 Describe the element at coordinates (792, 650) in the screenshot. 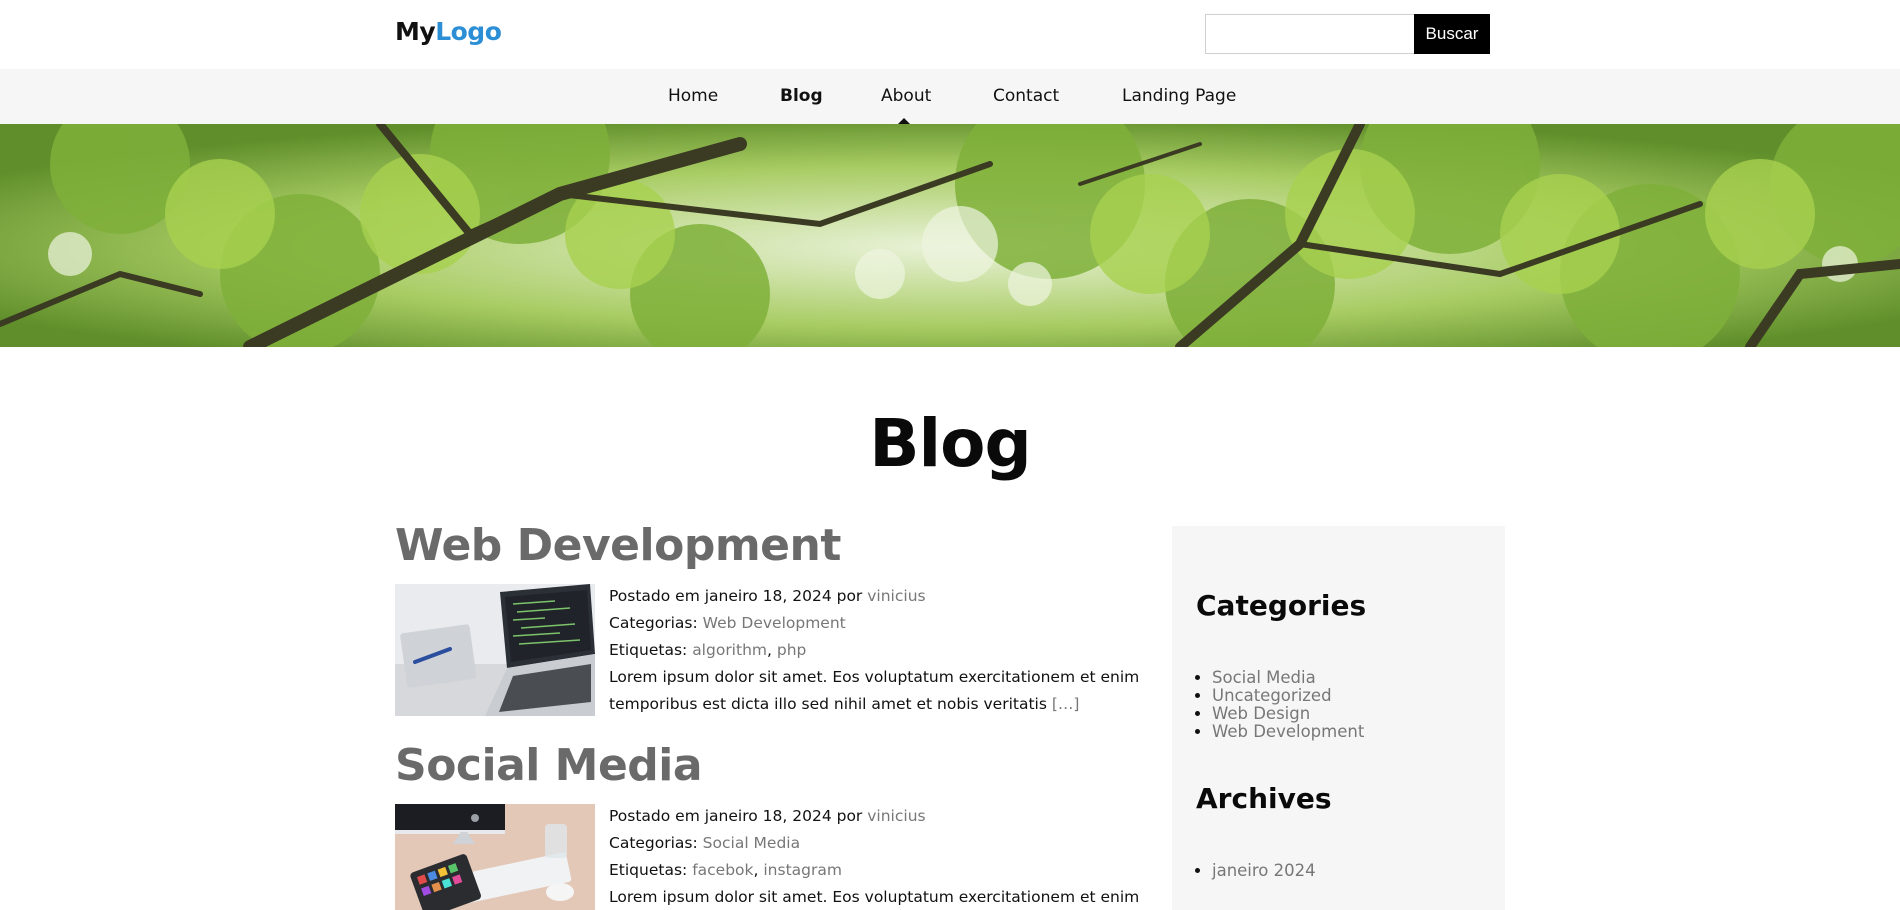

I see `tag-link: php` at that location.